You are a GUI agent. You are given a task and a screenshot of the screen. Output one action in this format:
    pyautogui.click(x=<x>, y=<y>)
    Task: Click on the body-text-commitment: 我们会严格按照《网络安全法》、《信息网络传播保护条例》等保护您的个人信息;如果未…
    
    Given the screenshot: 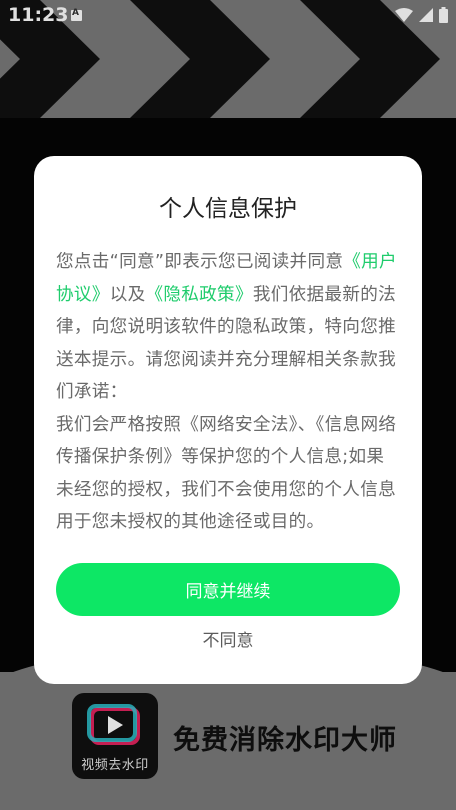 What is the action you would take?
    pyautogui.click(x=226, y=473)
    